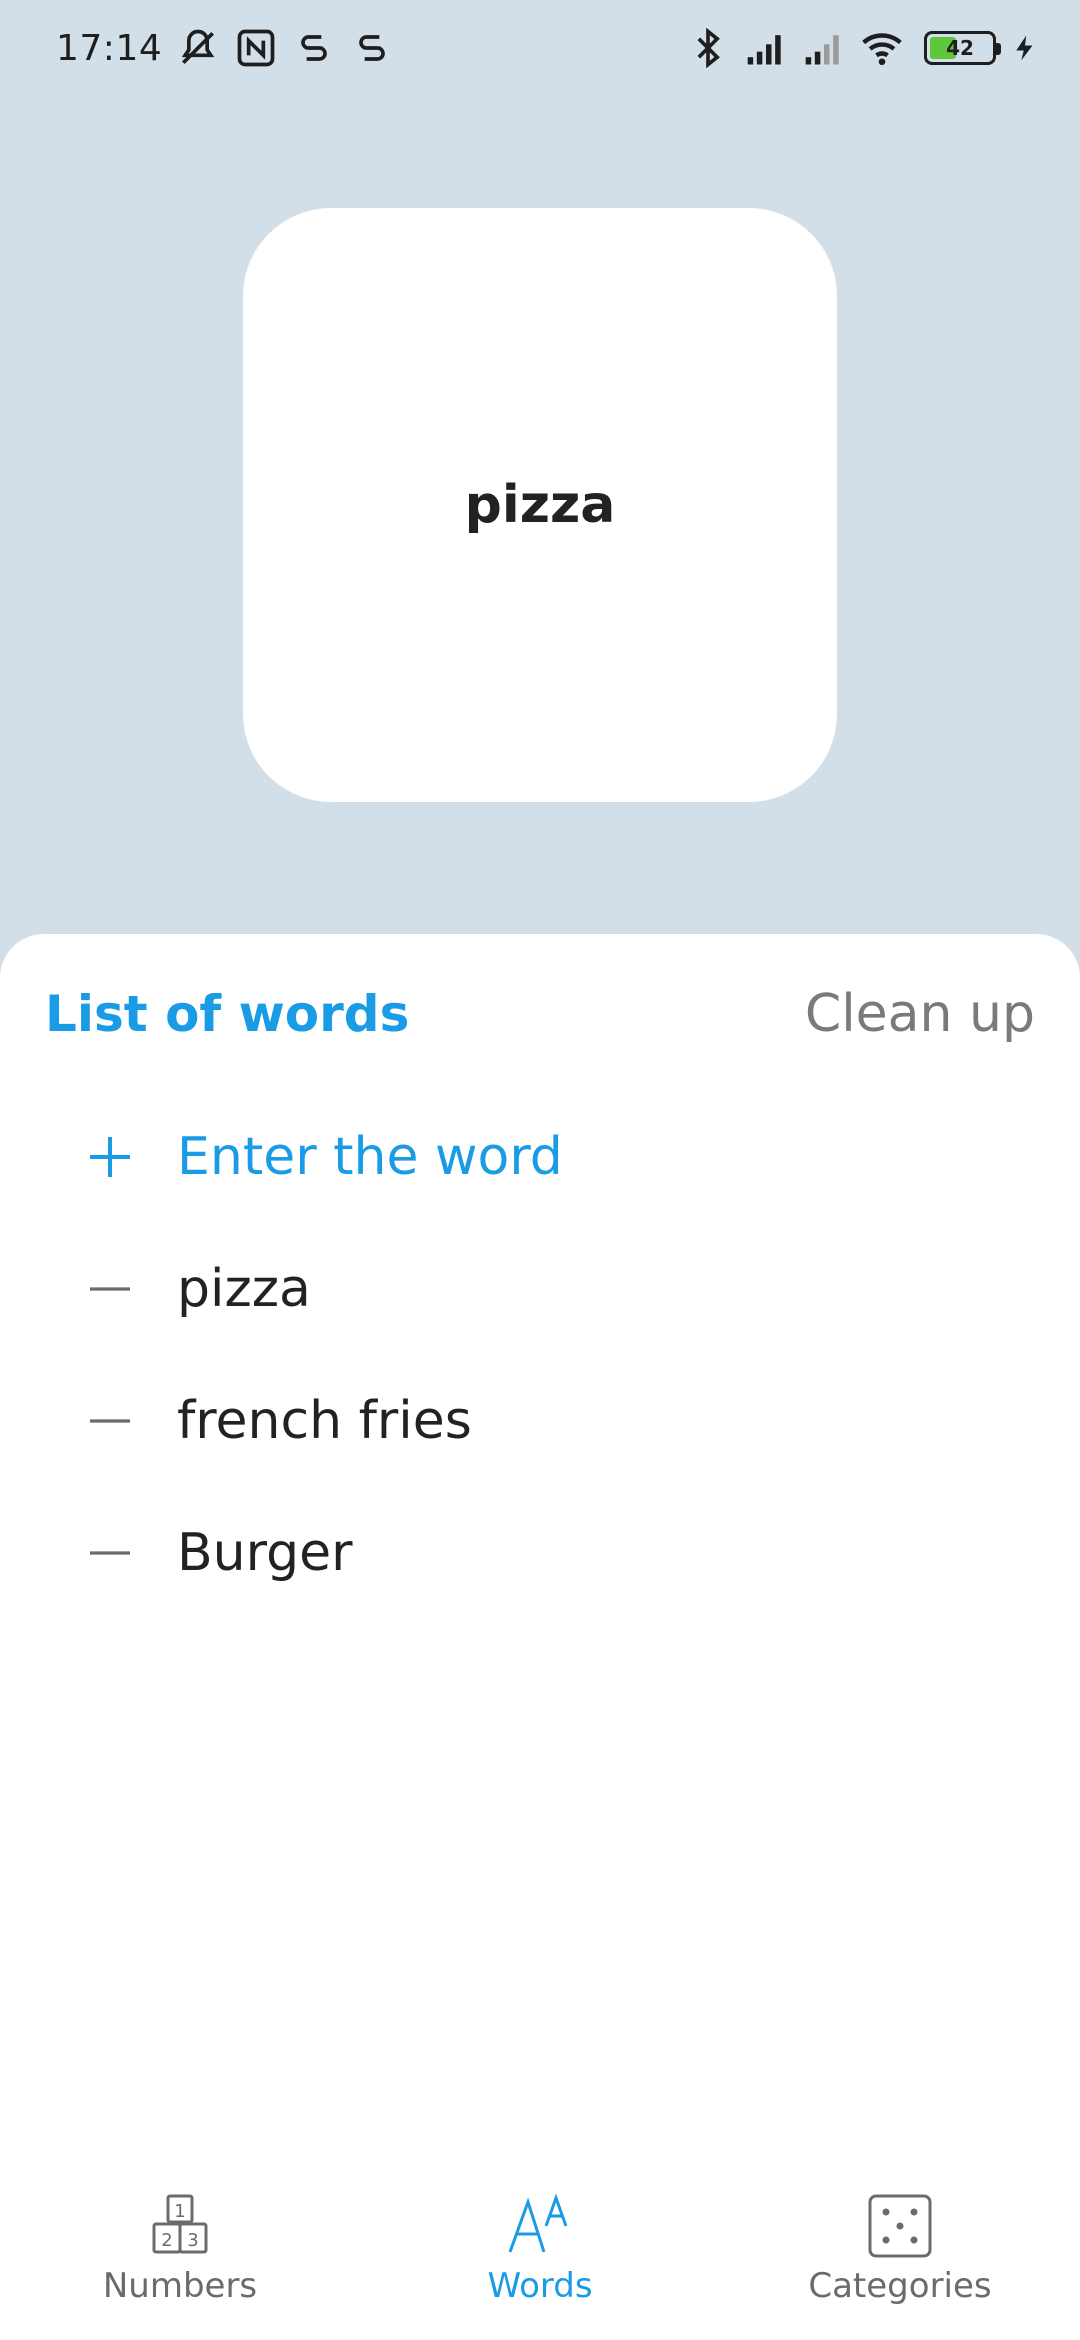  I want to click on wifi-icon, so click(882, 48).